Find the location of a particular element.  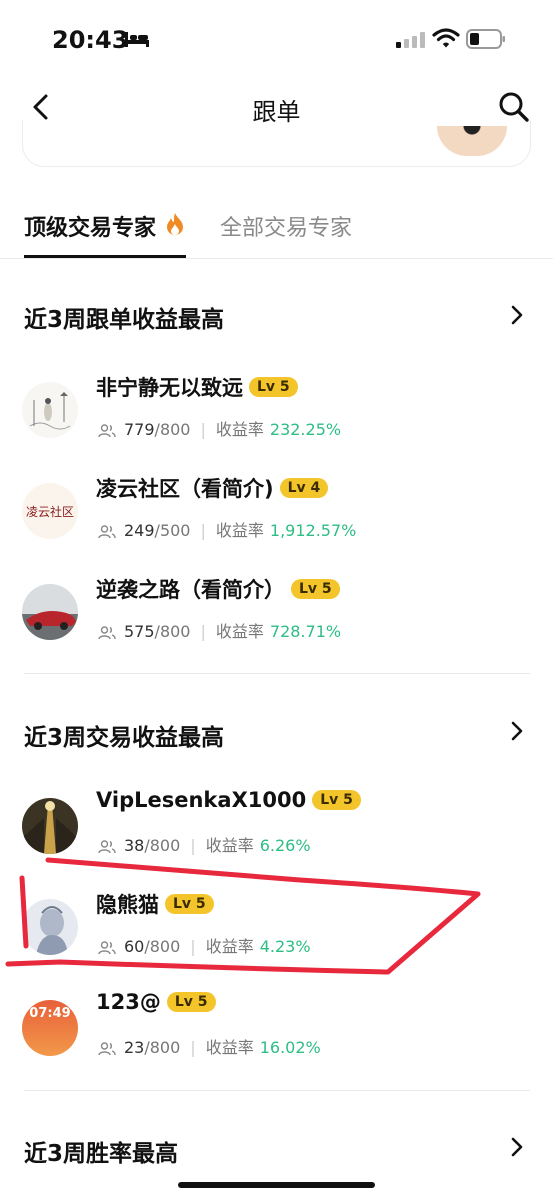

status-bar: 20:43 is located at coordinates (276, 40).